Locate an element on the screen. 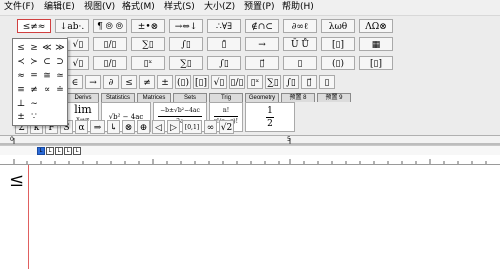 The height and width of the screenshot is (269, 500). logic-palette-button: ∴∀∃ is located at coordinates (224, 26).